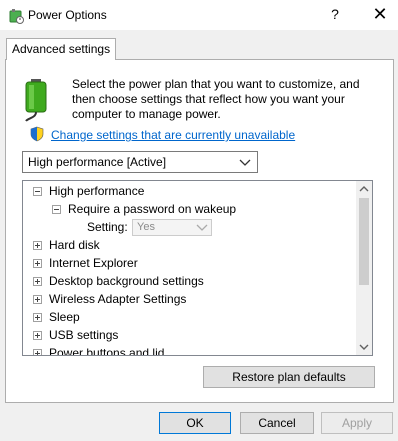  What do you see at coordinates (36, 100) in the screenshot?
I see `battery-plug-icon` at bounding box center [36, 100].